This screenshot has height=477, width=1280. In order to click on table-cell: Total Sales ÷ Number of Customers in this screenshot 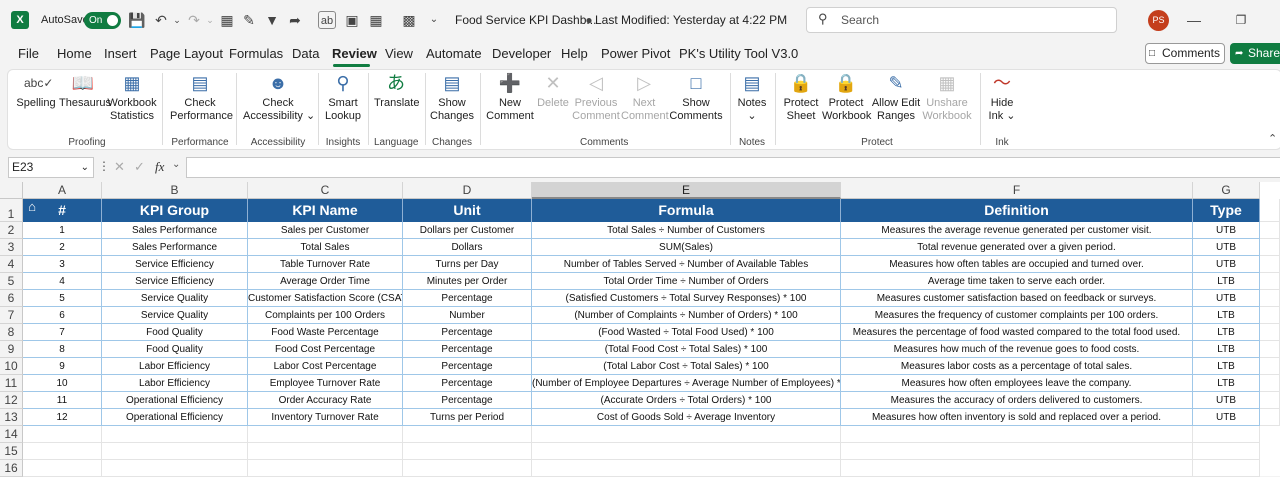, I will do `click(686, 230)`.